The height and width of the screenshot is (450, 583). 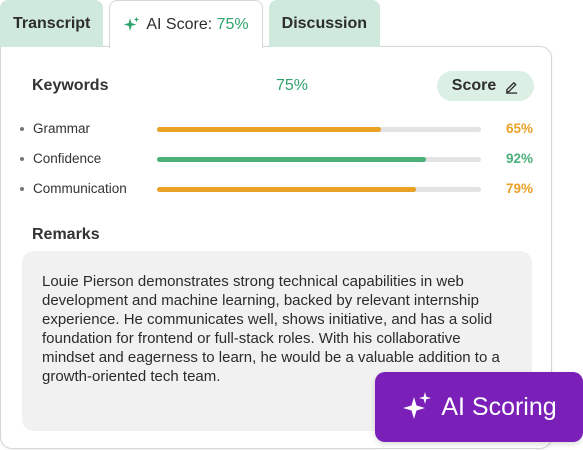 I want to click on metric-value: 79%, so click(x=520, y=188).